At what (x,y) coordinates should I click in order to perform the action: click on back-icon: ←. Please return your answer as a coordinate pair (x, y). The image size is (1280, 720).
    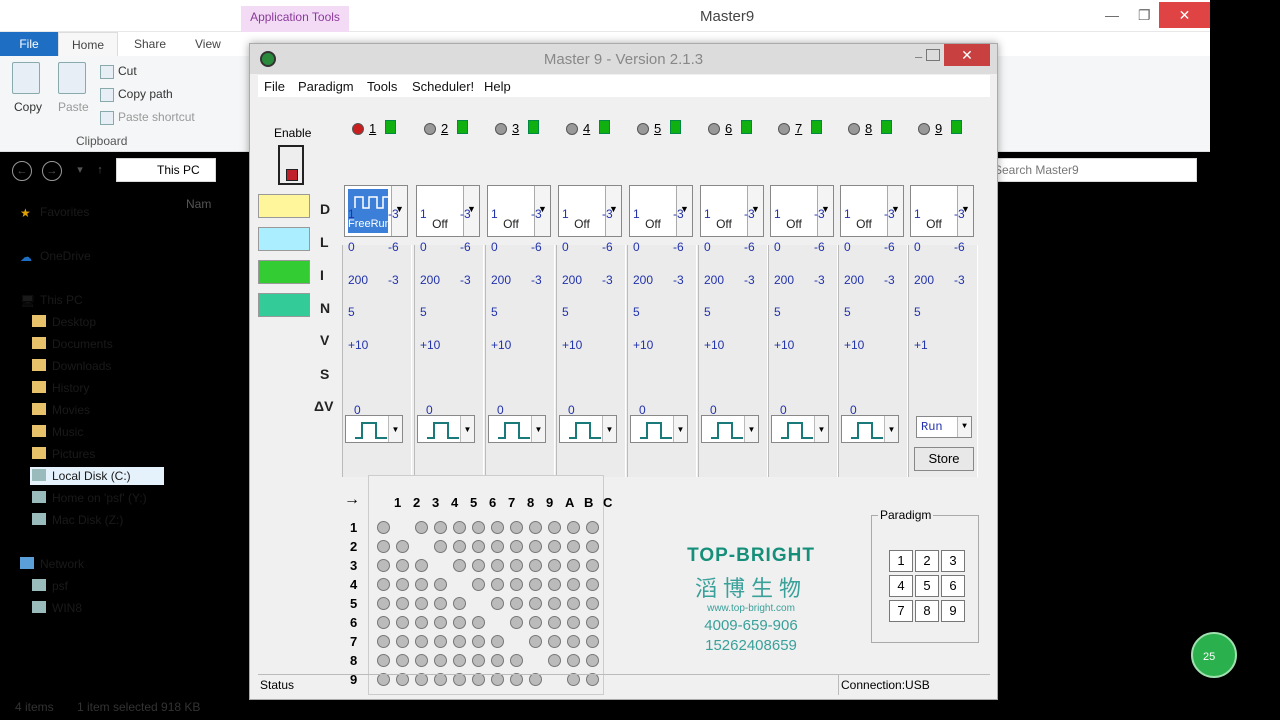
    Looking at the image, I should click on (22, 171).